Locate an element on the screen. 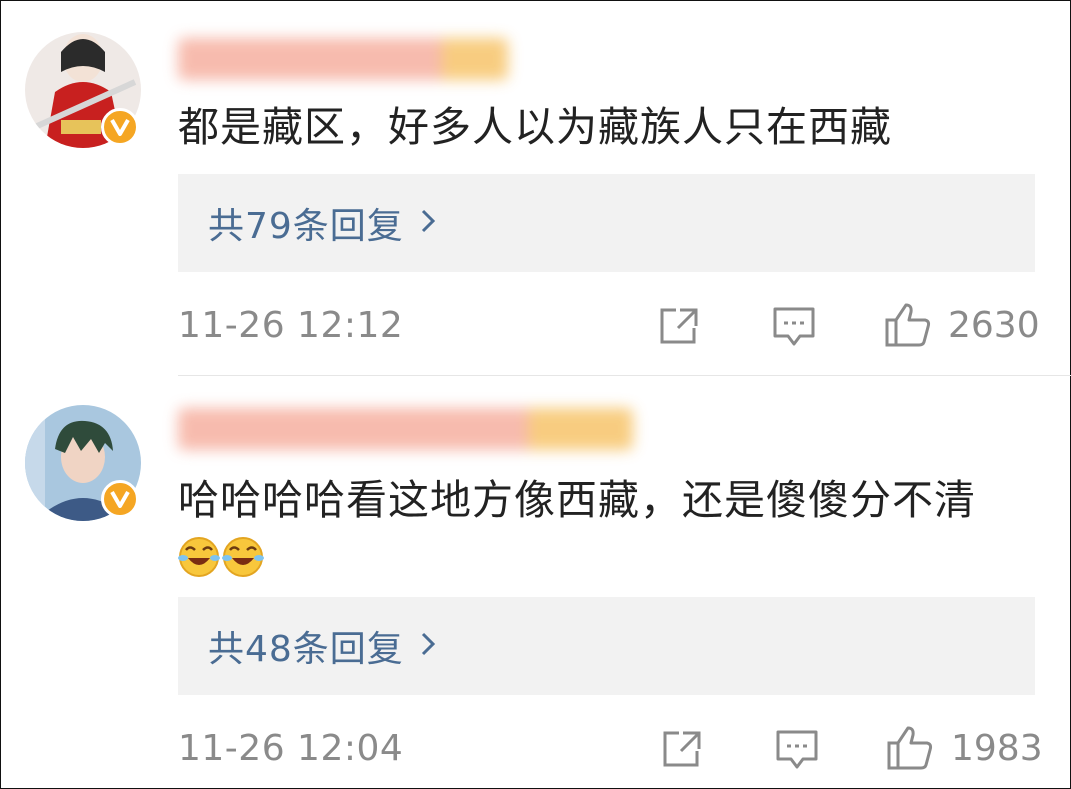  like-count: 1983 is located at coordinates (997, 748).